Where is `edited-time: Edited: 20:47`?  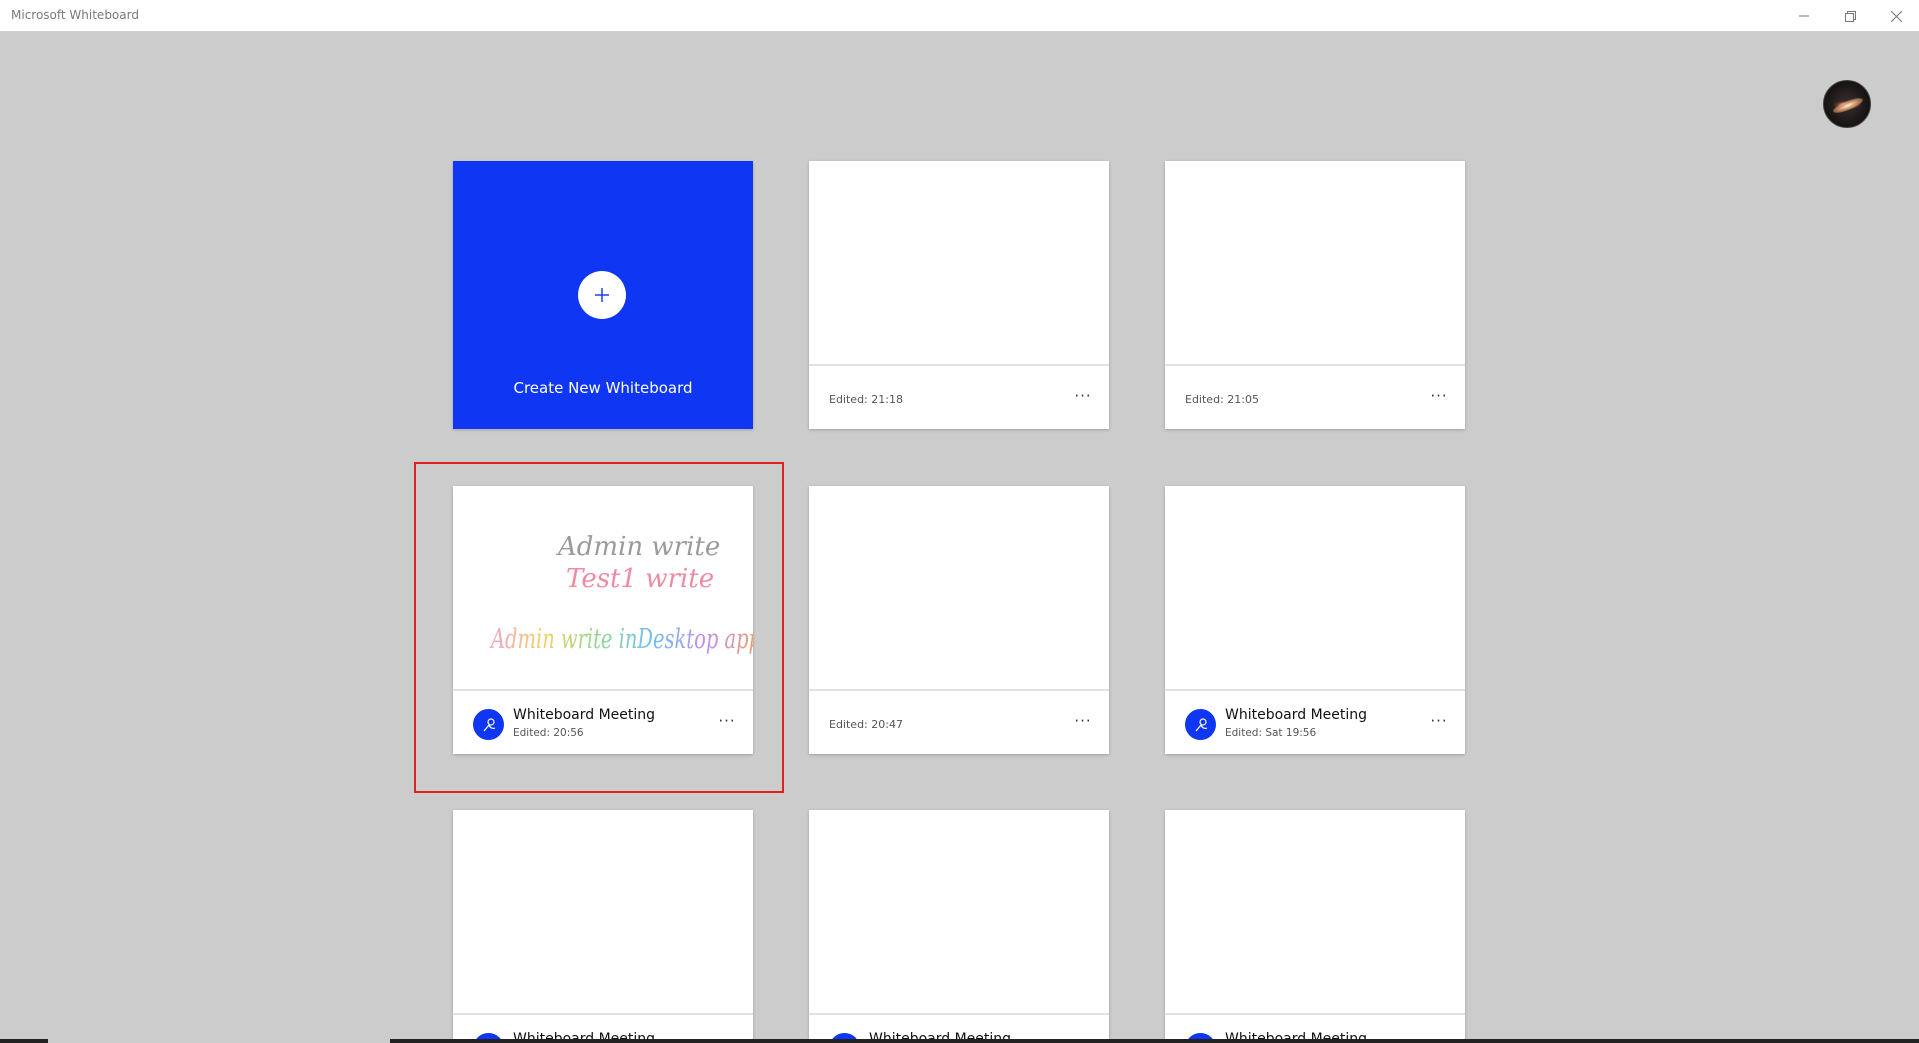
edited-time: Edited: 20:47 is located at coordinates (866, 724).